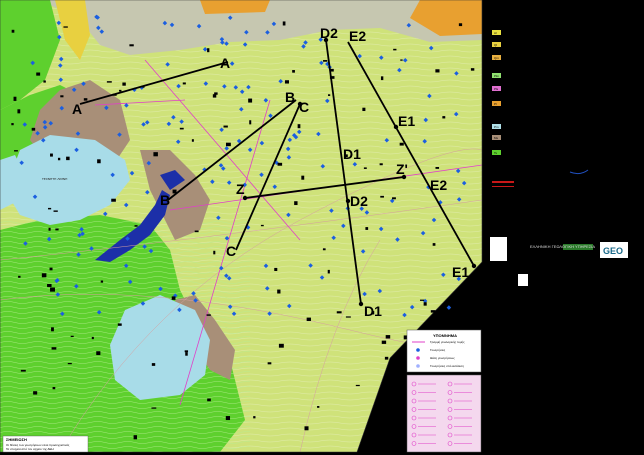 Image resolution: width=644 pixels, height=455 pixels. What do you see at coordinates (402, 169) in the screenshot?
I see `label-Z-end: Z'` at bounding box center [402, 169].